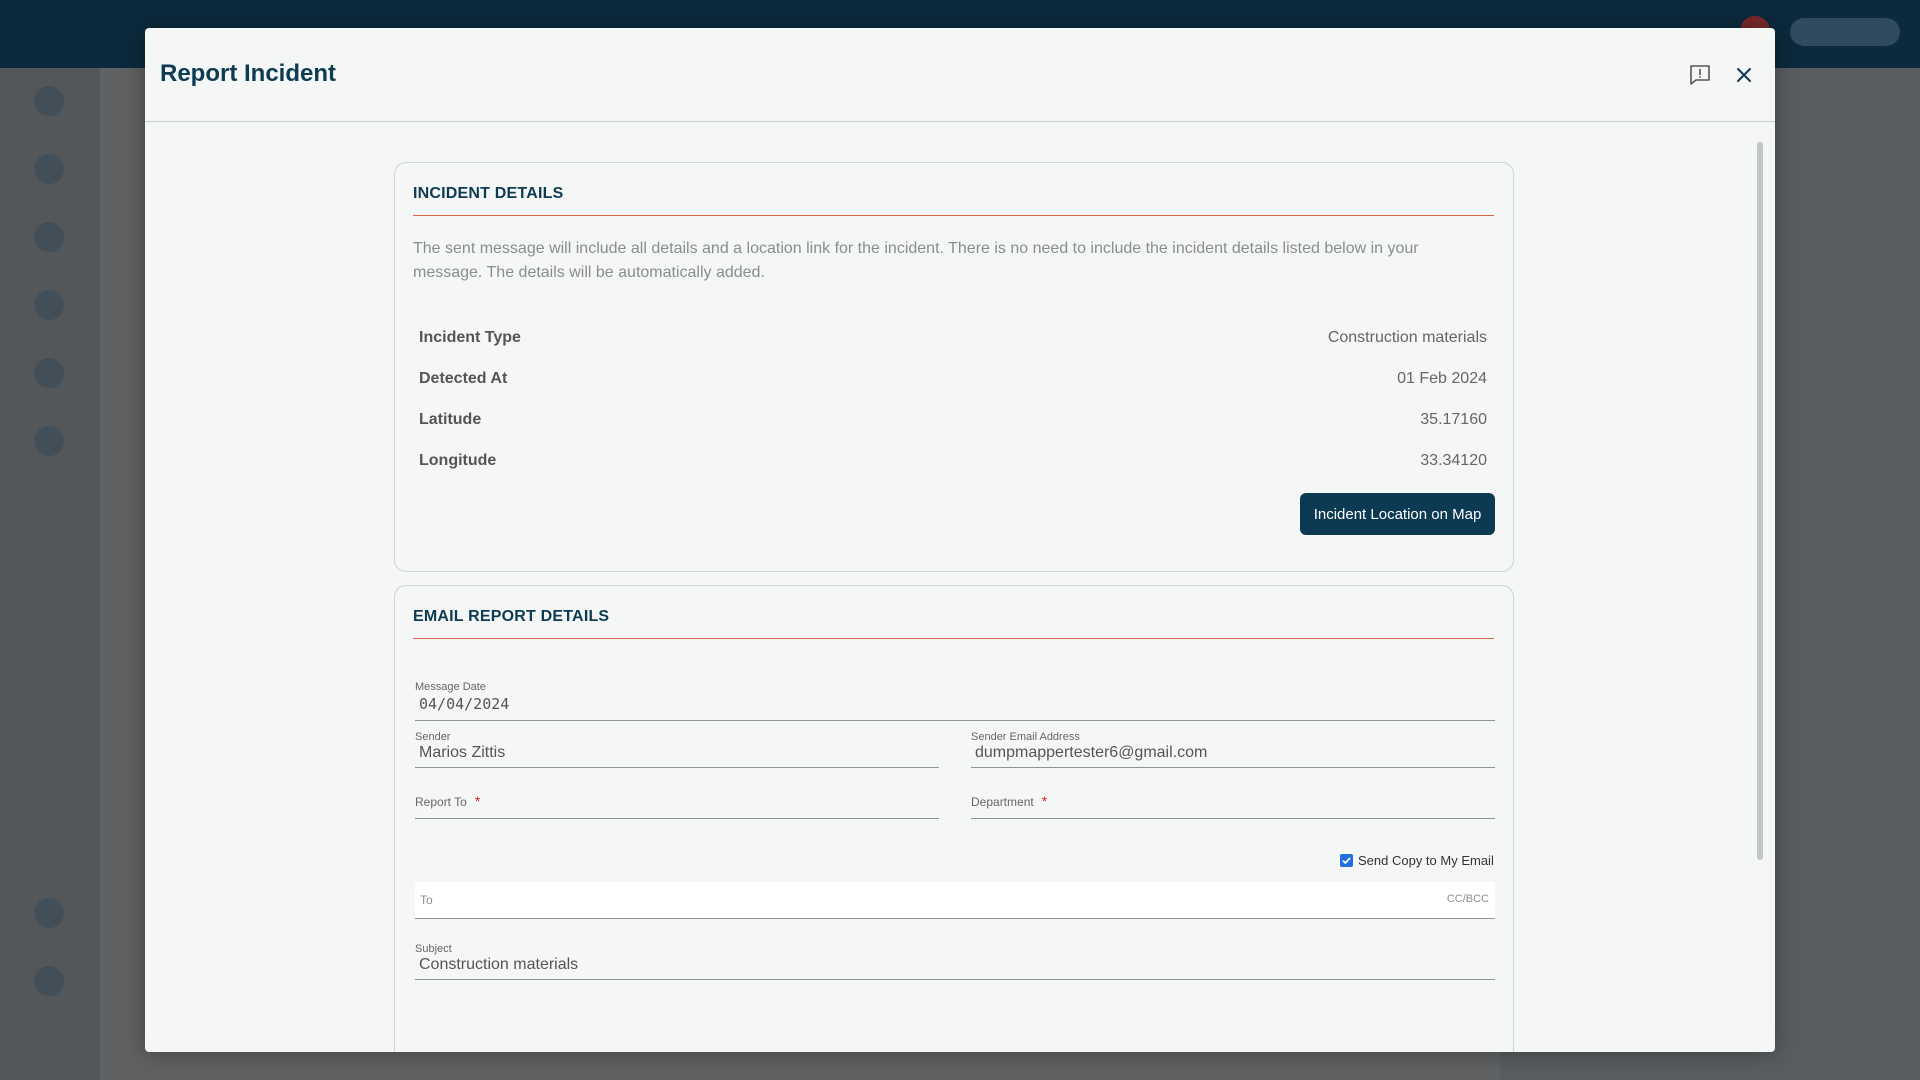  I want to click on send-copy-label: Send Copy to My Email, so click(1426, 860).